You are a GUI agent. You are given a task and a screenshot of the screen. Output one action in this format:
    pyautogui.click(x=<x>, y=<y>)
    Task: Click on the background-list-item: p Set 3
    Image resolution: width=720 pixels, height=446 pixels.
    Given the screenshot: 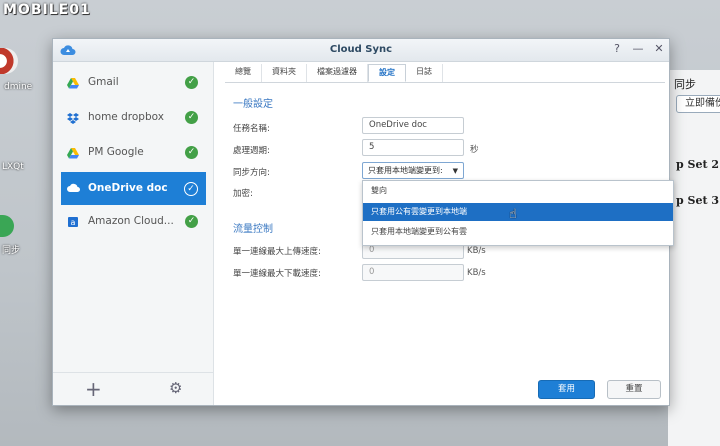 What is the action you would take?
    pyautogui.click(x=698, y=200)
    